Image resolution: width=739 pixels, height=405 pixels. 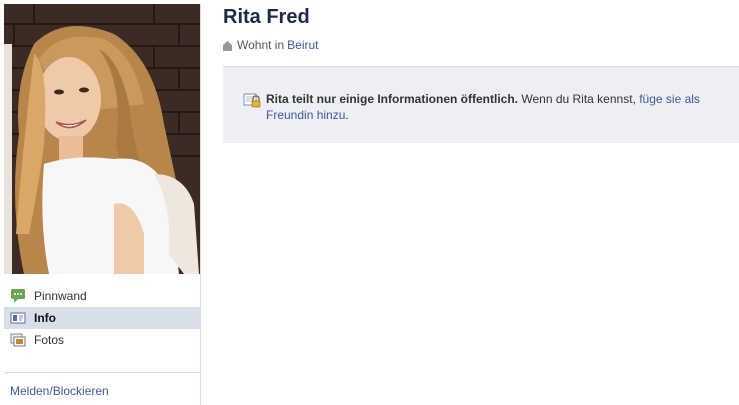 What do you see at coordinates (49, 340) in the screenshot?
I see `nav-item-label: Fotos` at bounding box center [49, 340].